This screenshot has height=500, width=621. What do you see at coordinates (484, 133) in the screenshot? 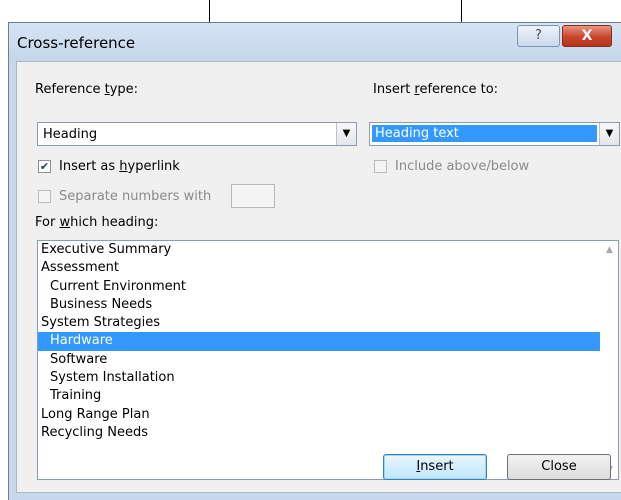
I see `insert-reference-to-value: Heading text` at bounding box center [484, 133].